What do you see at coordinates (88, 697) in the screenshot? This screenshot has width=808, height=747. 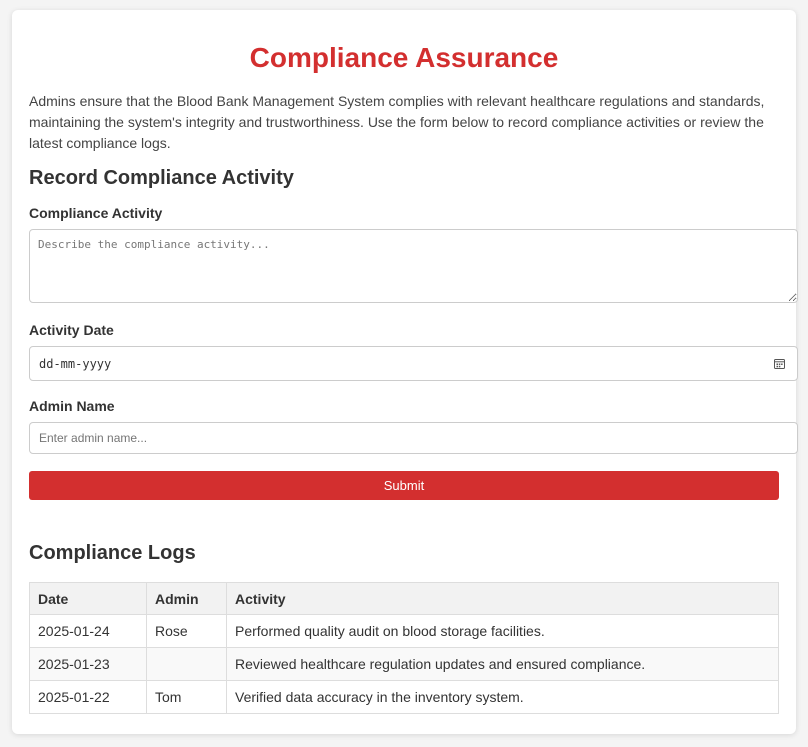 I see `cell-date: 2025-01-22` at bounding box center [88, 697].